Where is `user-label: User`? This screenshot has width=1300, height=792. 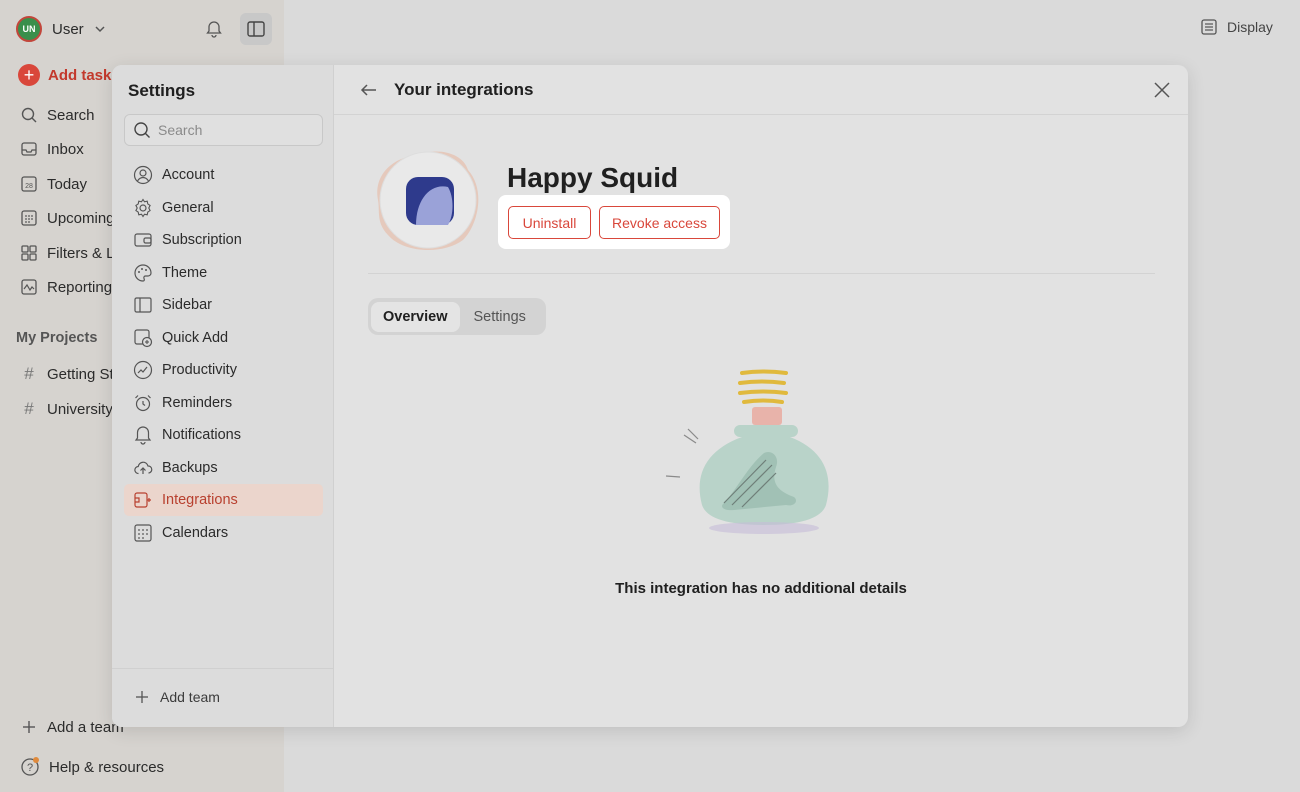
user-label: User is located at coordinates (68, 29).